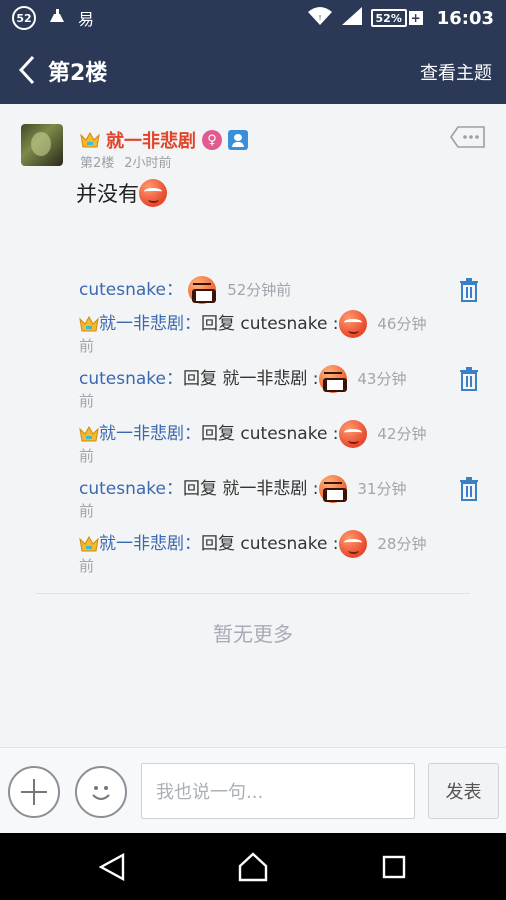 The width and height of the screenshot is (506, 900). What do you see at coordinates (468, 137) in the screenshot?
I see `more-options-icon` at bounding box center [468, 137].